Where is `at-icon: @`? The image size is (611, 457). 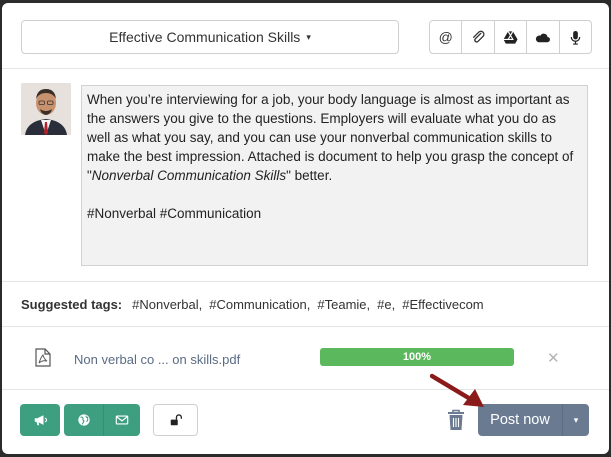
at-icon: @ is located at coordinates (445, 37).